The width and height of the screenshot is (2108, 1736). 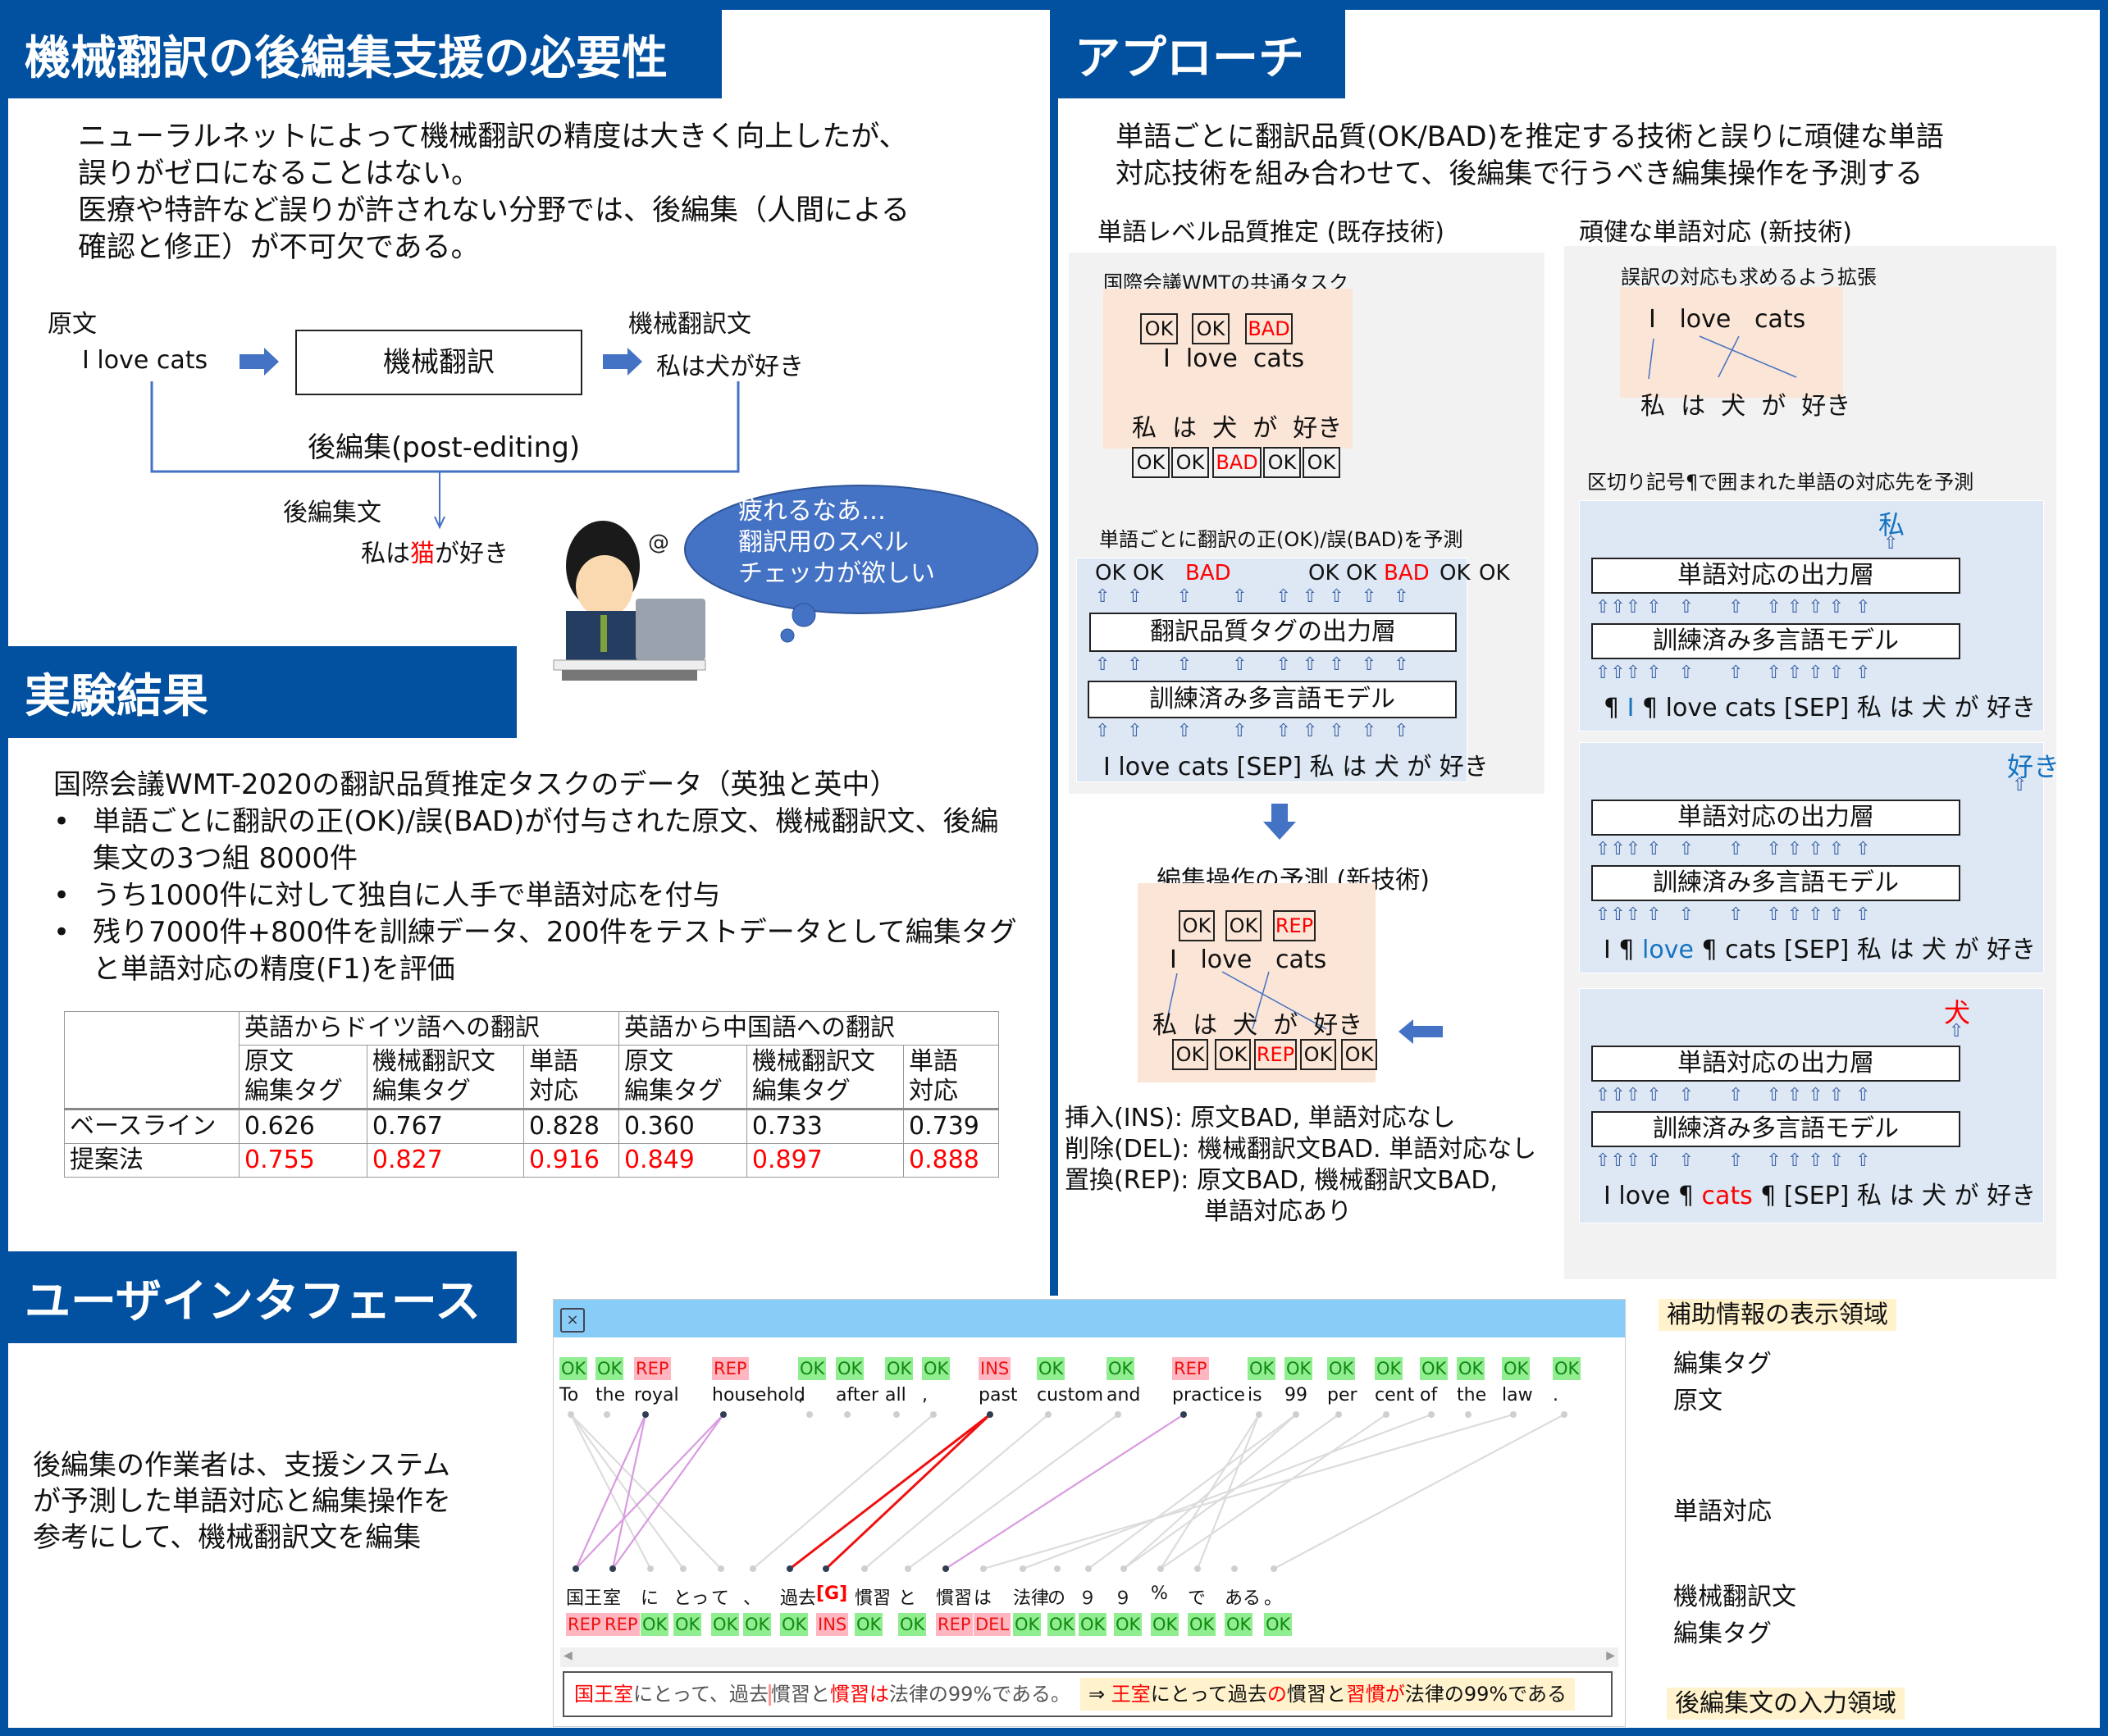 What do you see at coordinates (1733, 914) in the screenshot?
I see `up-arrows: ⇧⇧⇧ ⇧ ⇧ ⇧ ⇧ ⇧ ⇧ ⇧ ⇧` at bounding box center [1733, 914].